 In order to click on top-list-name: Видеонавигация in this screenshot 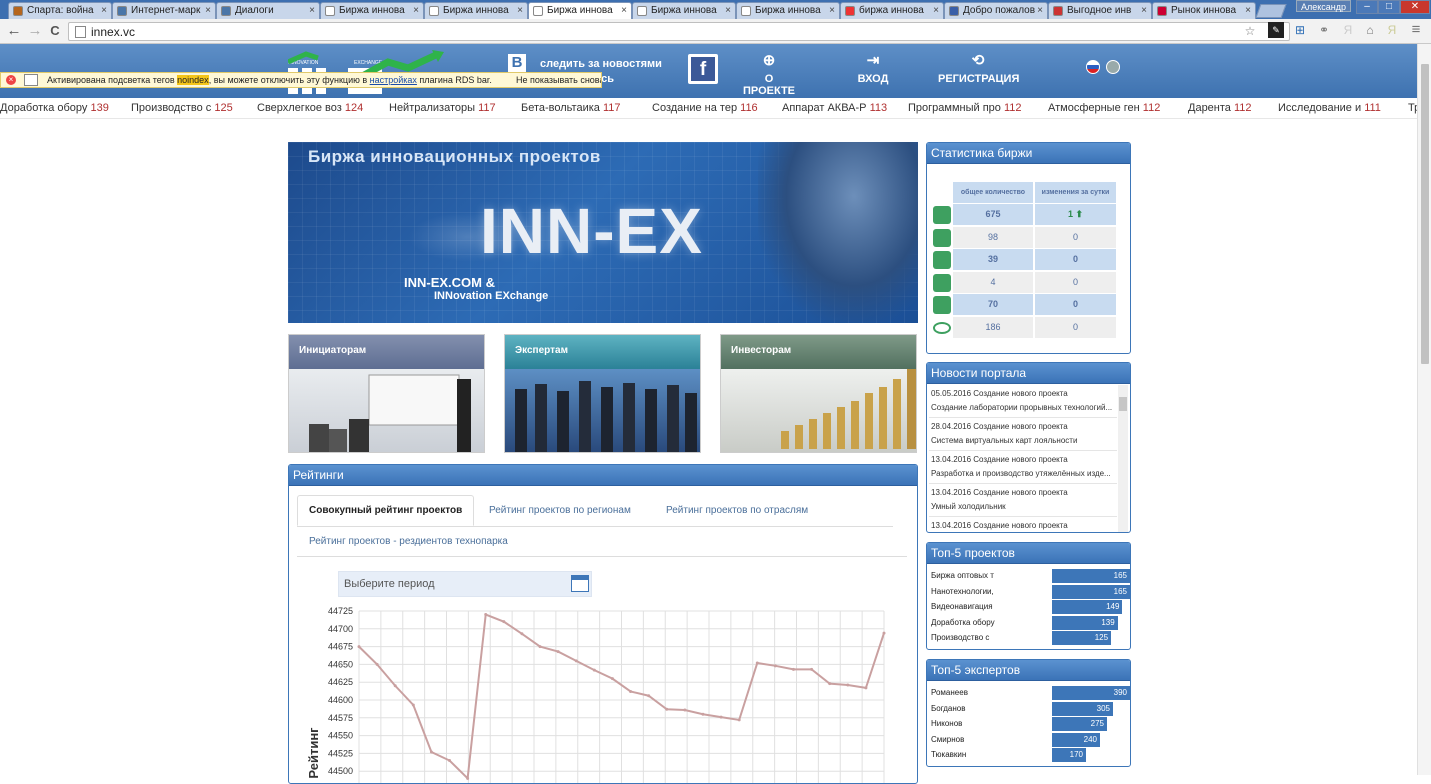, I will do `click(962, 607)`.